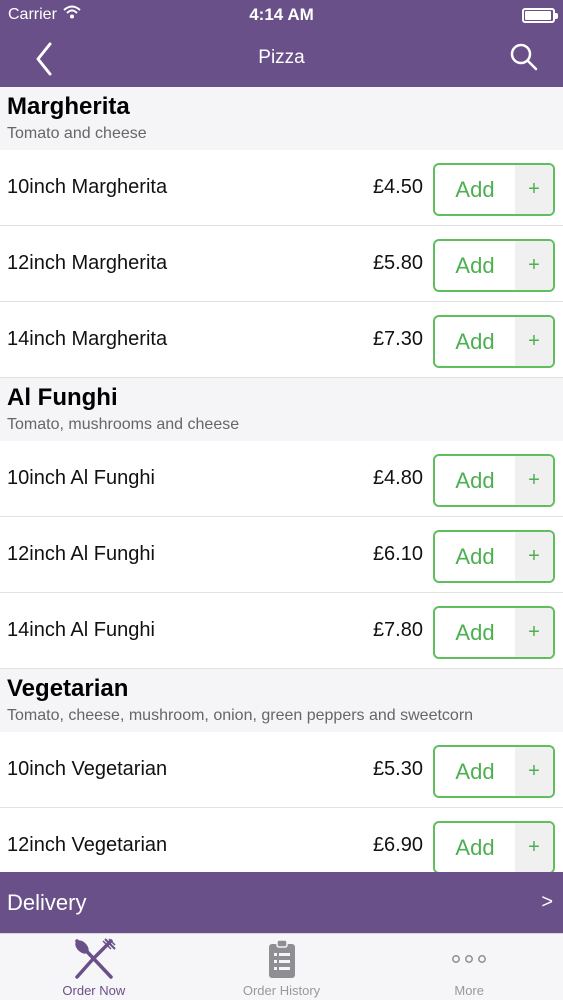  I want to click on chevron-right-icon: >, so click(547, 902).